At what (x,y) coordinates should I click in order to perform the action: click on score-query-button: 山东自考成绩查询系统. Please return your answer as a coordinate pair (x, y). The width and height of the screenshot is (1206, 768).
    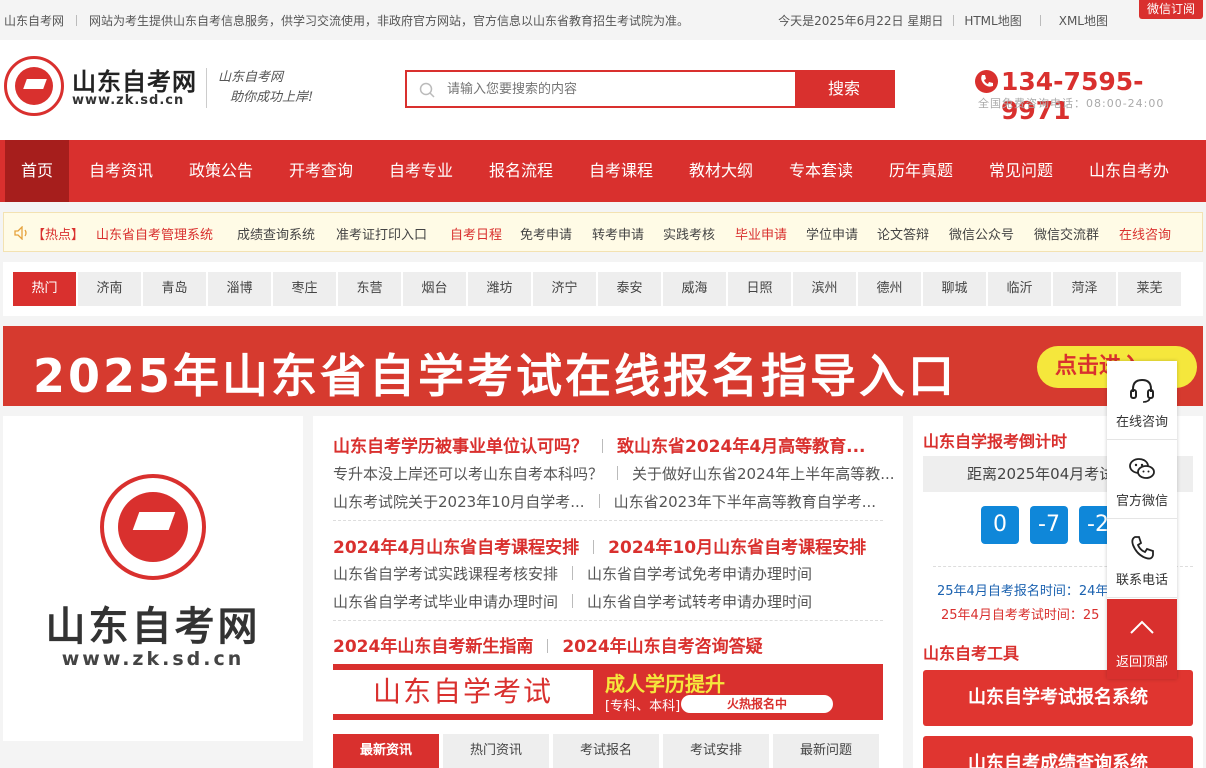
    Looking at the image, I should click on (1058, 752).